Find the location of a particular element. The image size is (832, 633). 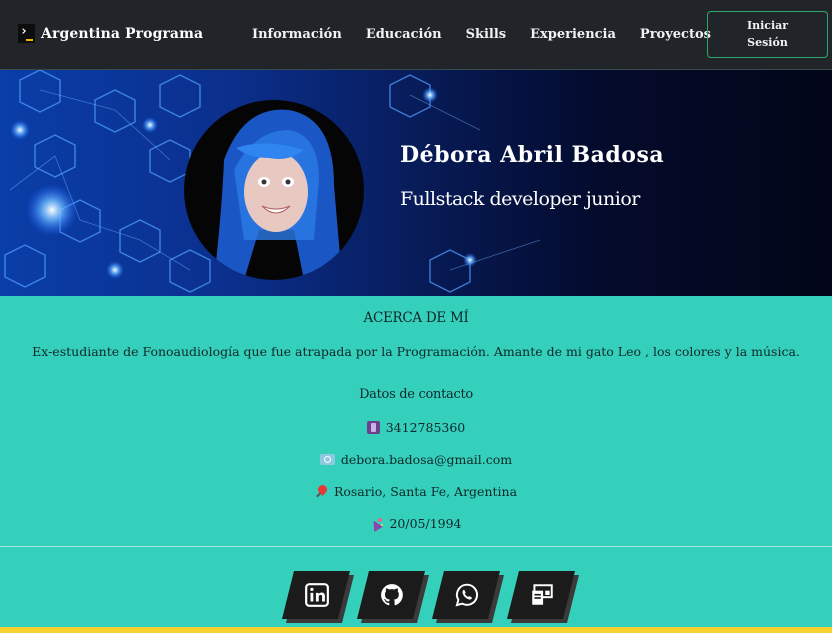

brand-link: › Argentina Programa is located at coordinates (110, 33).